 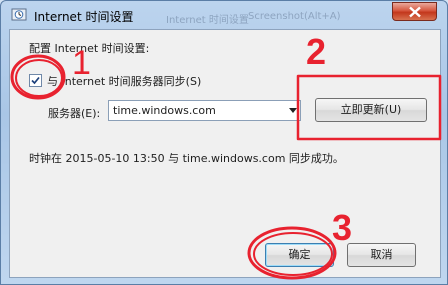 I want to click on sync-checkbox, so click(x=35, y=80).